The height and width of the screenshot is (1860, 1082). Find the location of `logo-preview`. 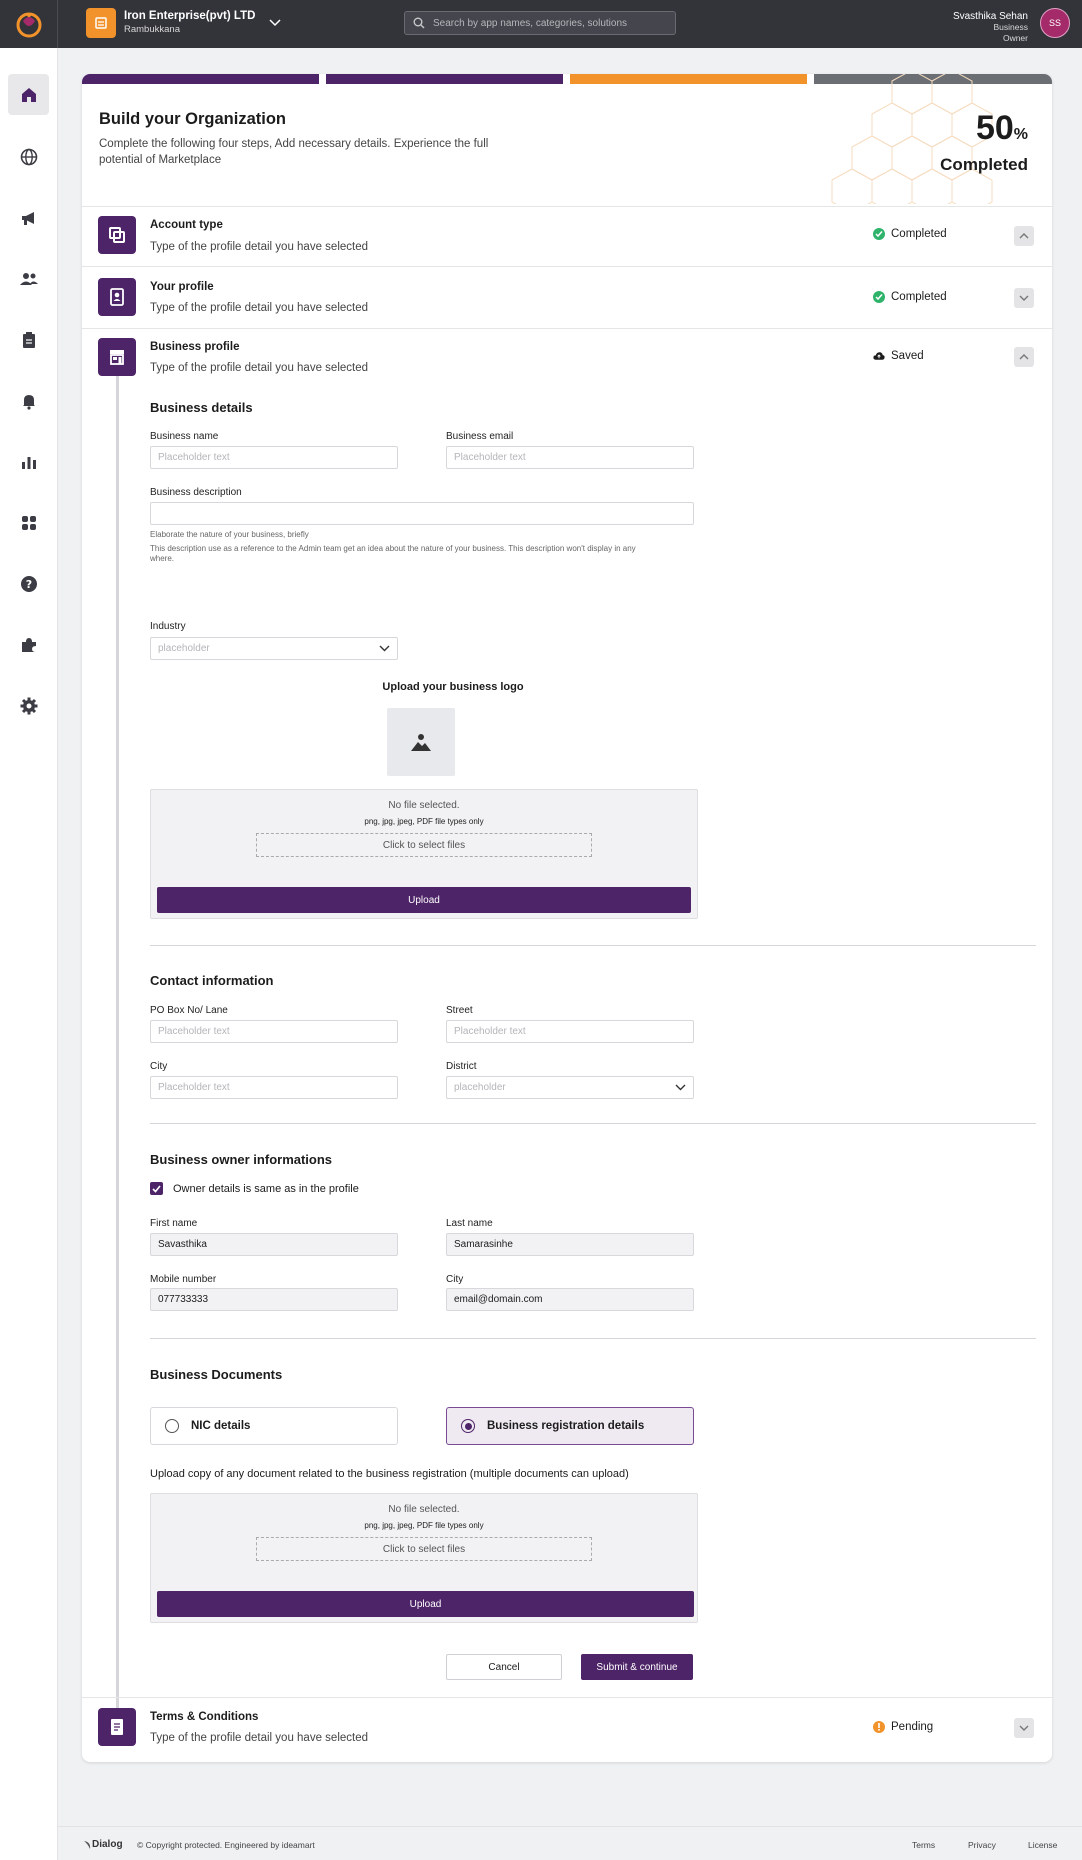

logo-preview is located at coordinates (421, 742).